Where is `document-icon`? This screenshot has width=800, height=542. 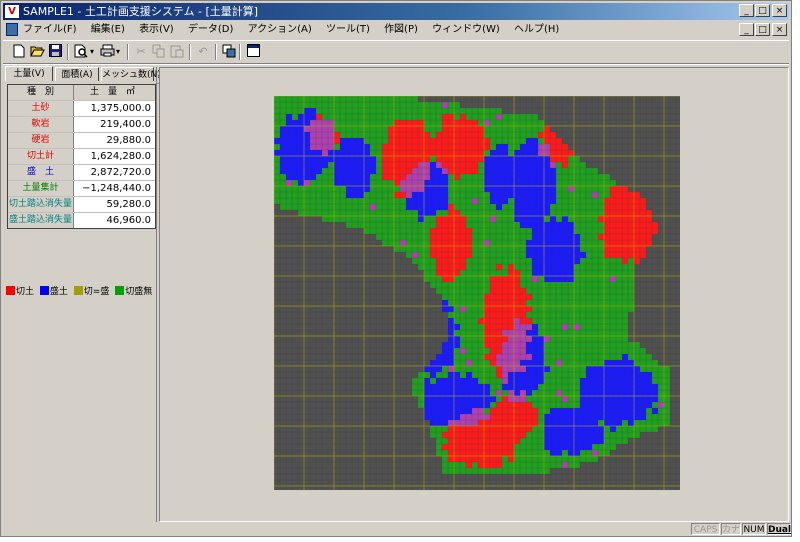 document-icon is located at coordinates (12, 29).